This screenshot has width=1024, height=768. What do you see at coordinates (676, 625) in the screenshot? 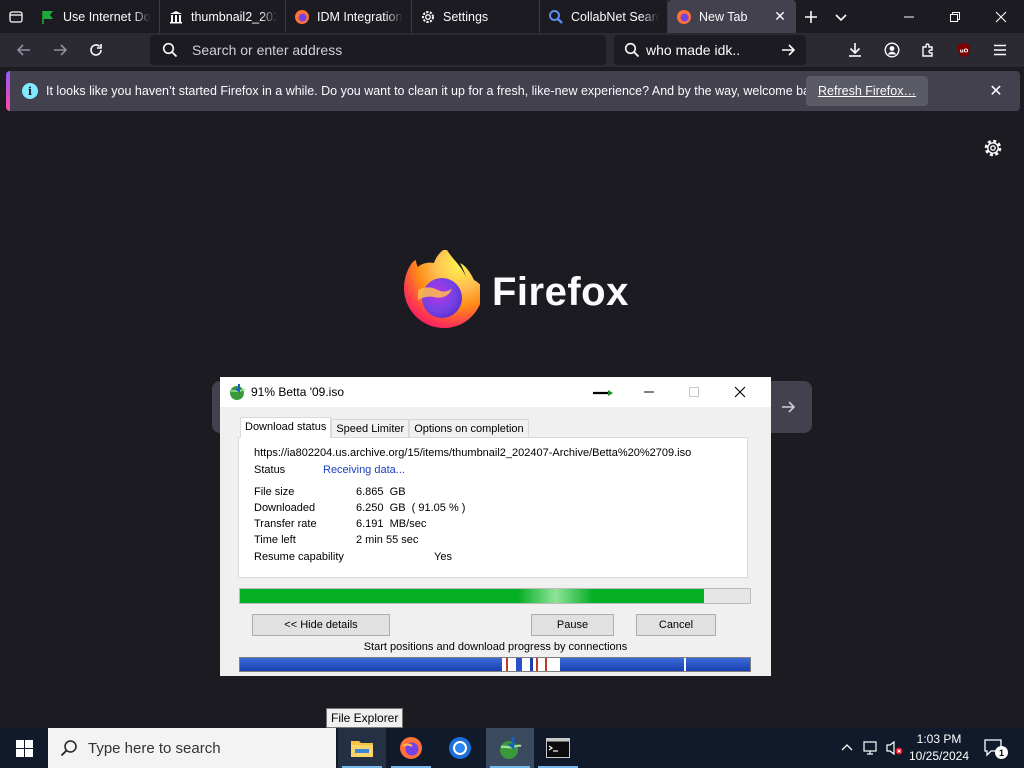
I see `cancel-button: Cancel` at bounding box center [676, 625].